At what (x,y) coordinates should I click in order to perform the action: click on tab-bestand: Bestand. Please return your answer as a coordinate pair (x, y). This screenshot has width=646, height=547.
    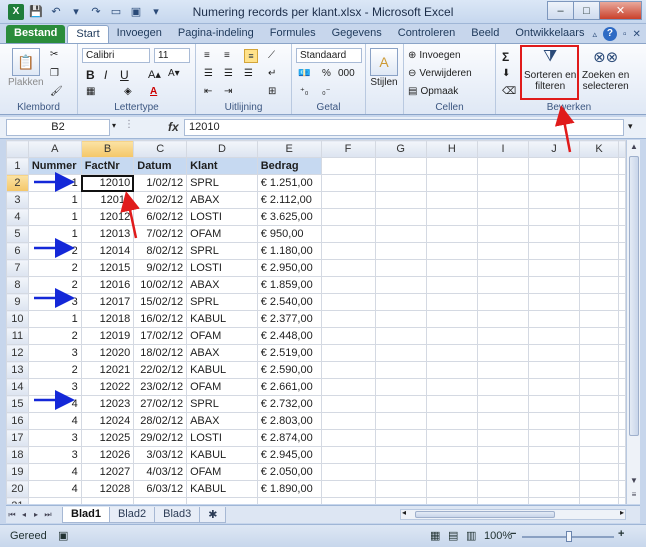
    Looking at the image, I should click on (36, 34).